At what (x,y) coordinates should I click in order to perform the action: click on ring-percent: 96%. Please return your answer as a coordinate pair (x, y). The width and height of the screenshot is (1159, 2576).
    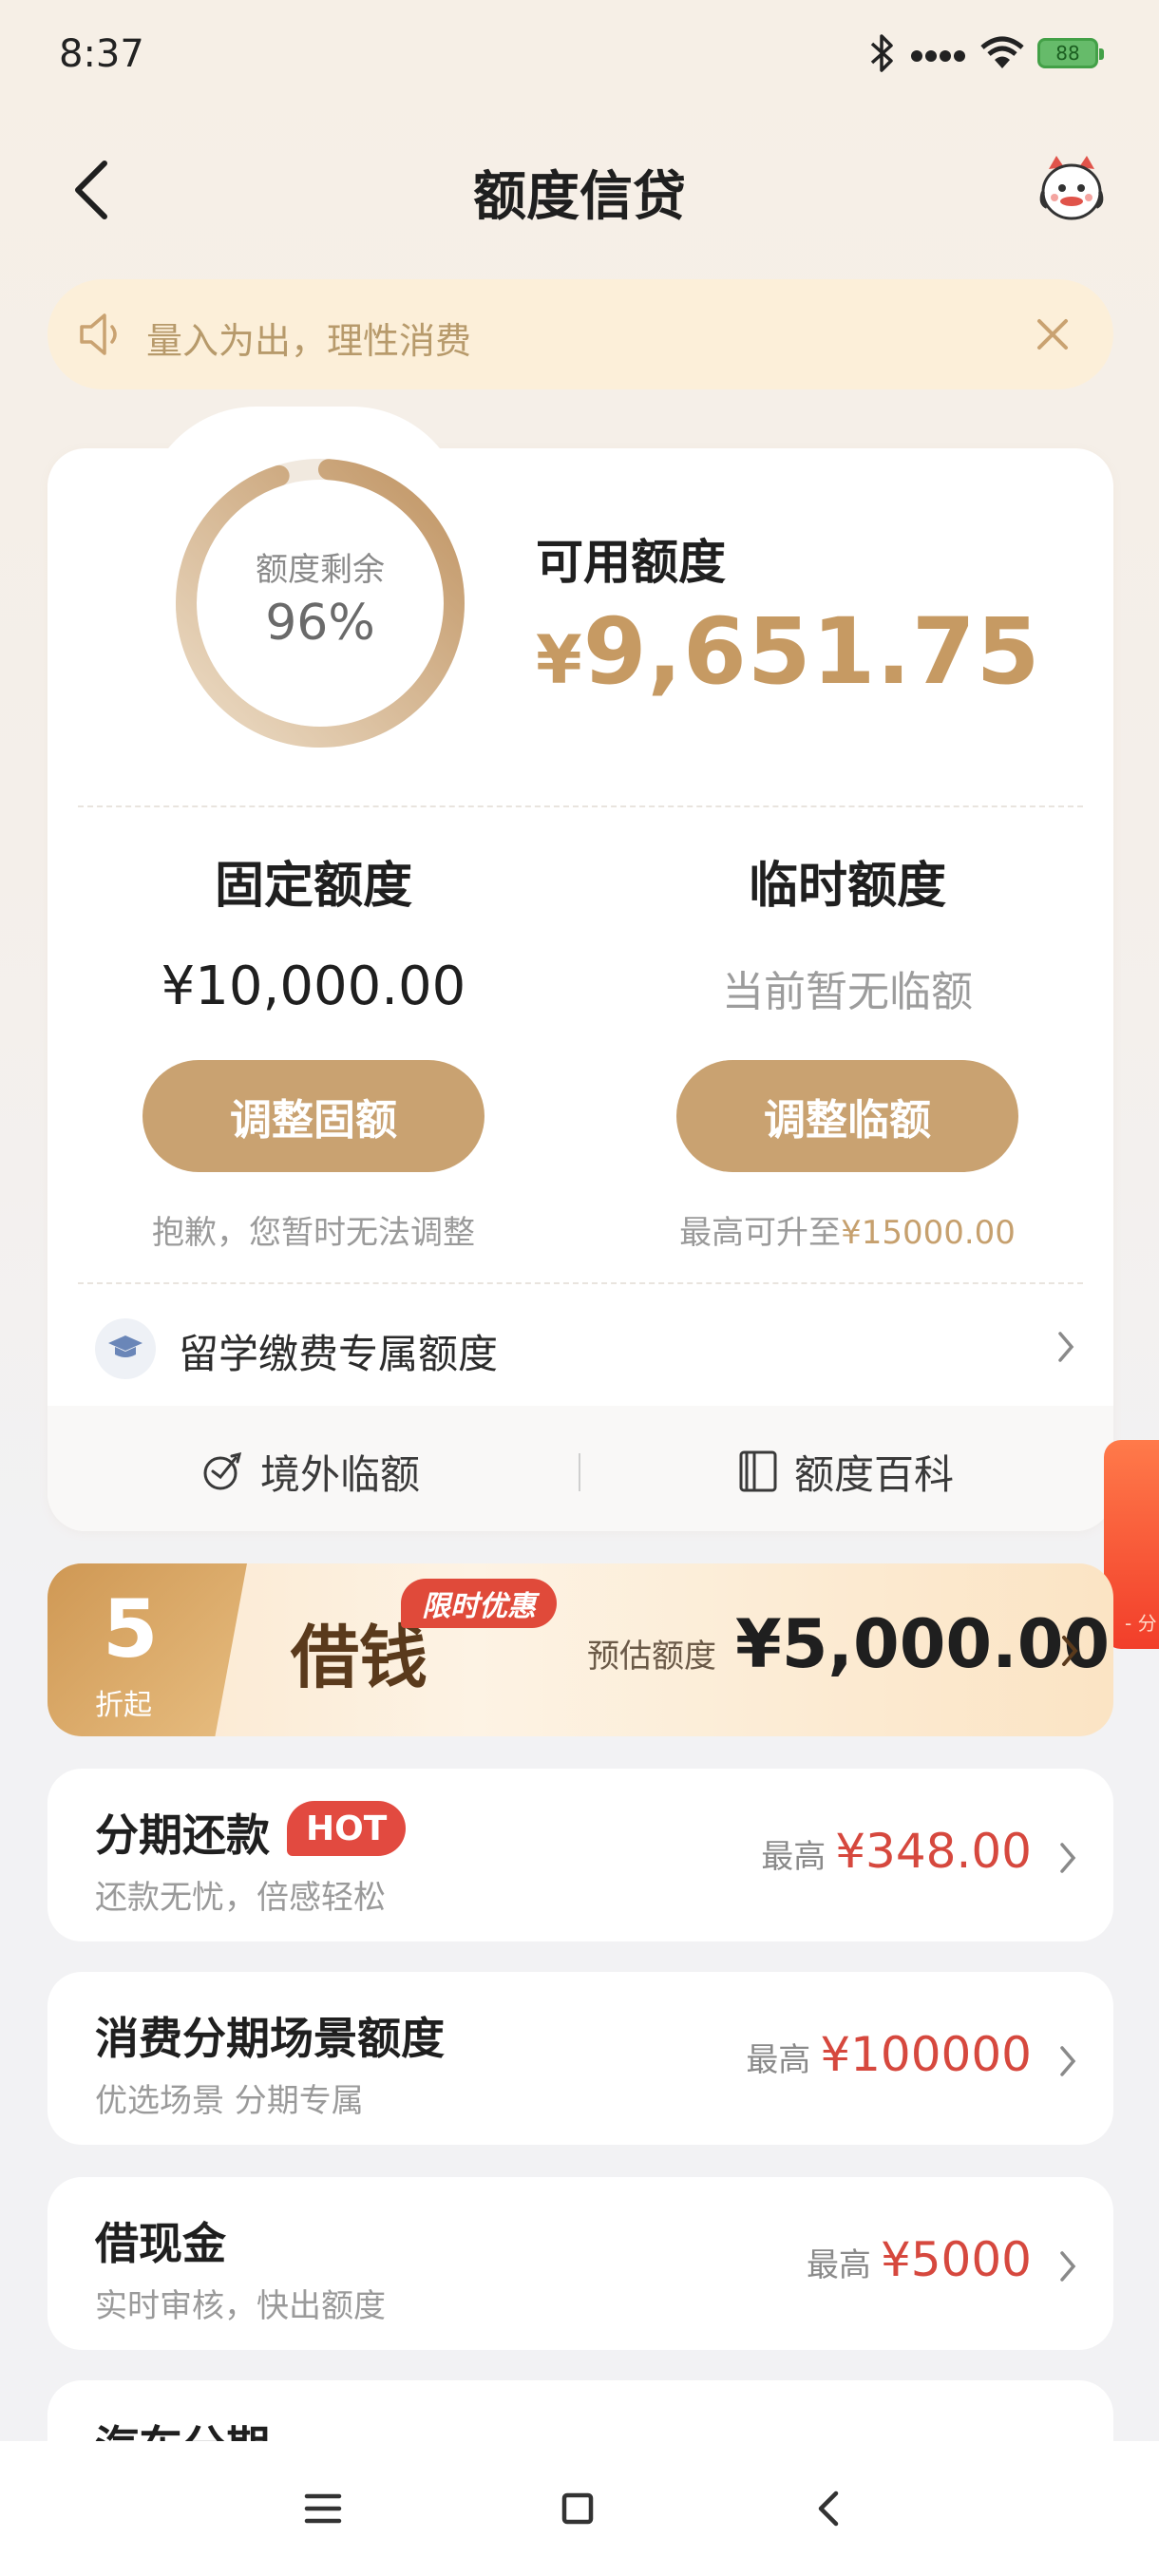
    Looking at the image, I should click on (320, 623).